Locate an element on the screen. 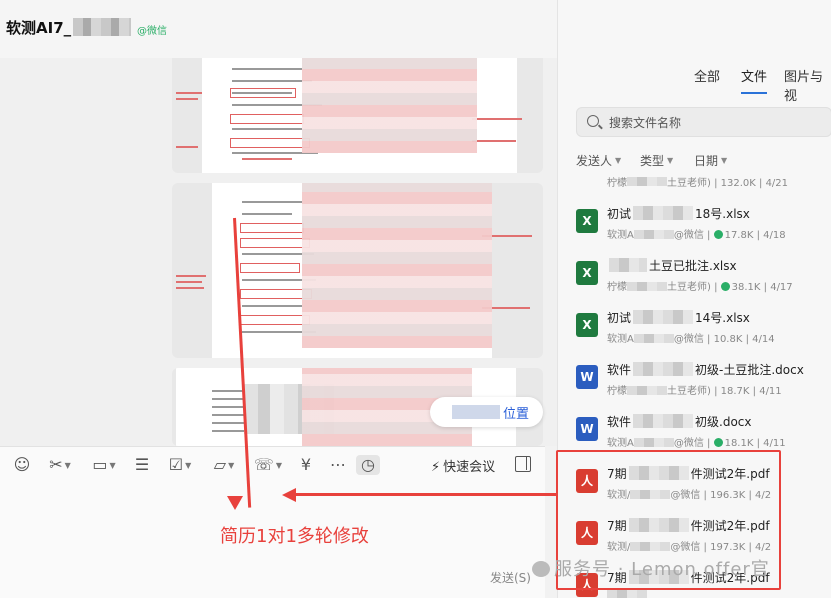 Image resolution: width=831 pixels, height=598 pixels. wechat-badge: @微信 is located at coordinates (152, 31).